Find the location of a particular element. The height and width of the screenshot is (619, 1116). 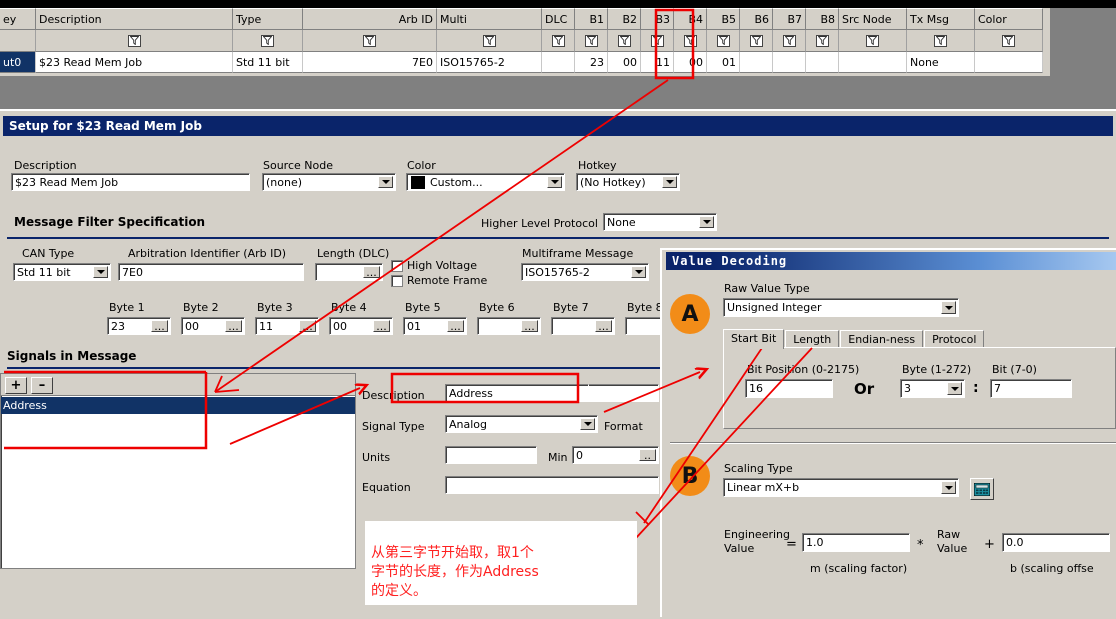

signal-type-select: Analog is located at coordinates (521, 424).